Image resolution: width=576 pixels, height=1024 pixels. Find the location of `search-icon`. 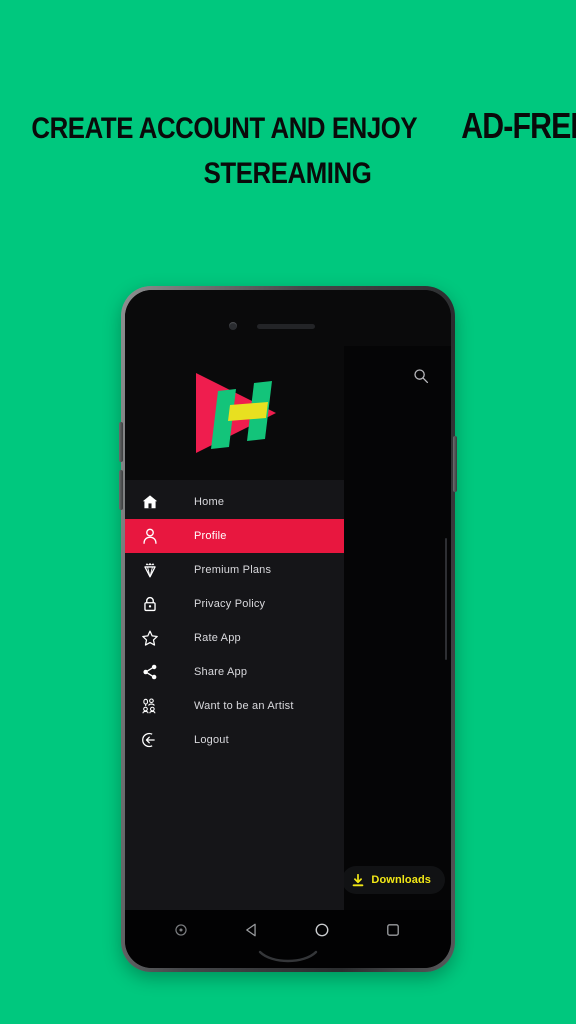

search-icon is located at coordinates (421, 376).